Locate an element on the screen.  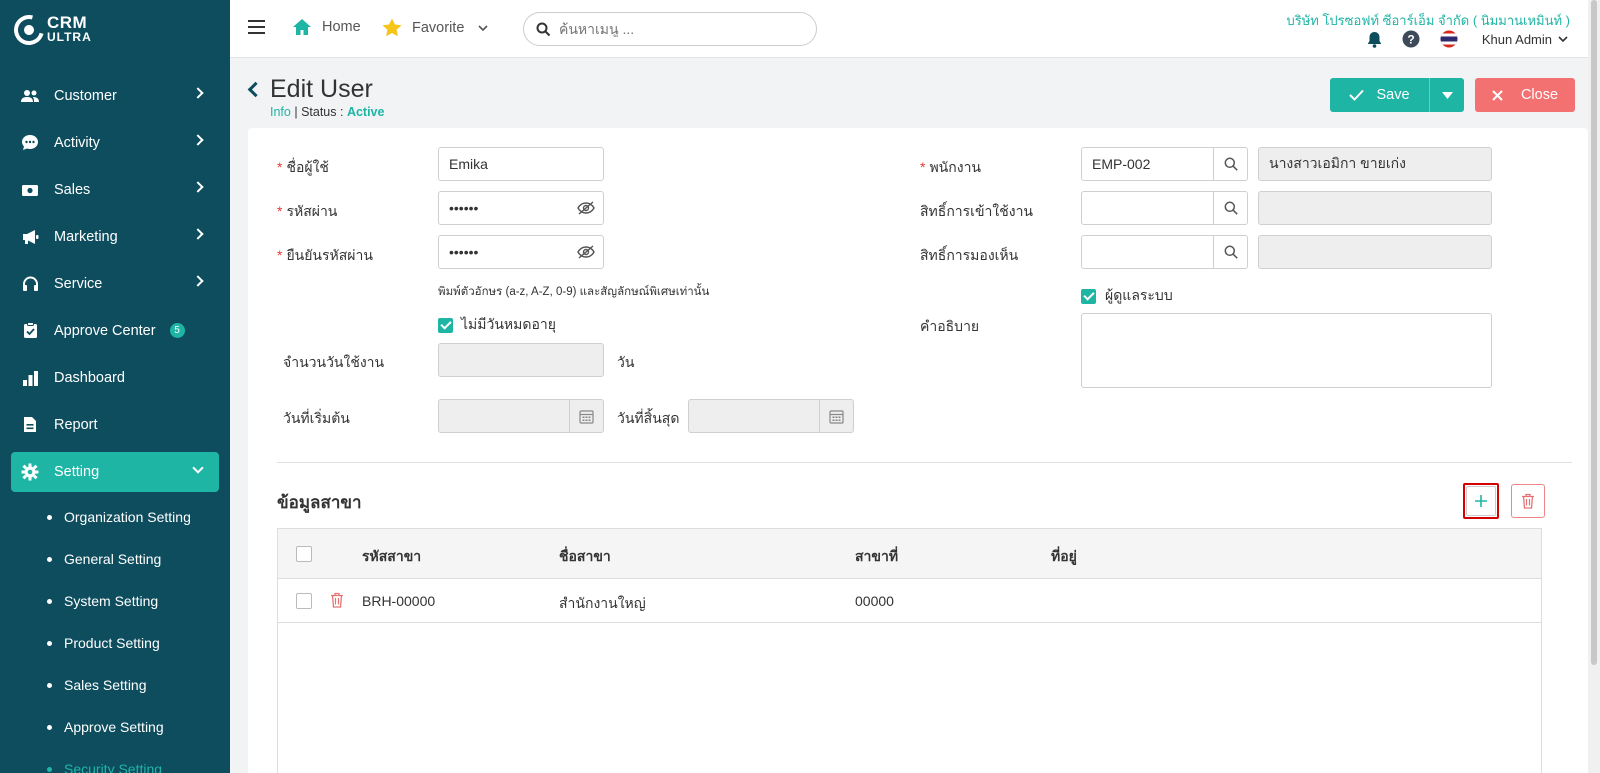
menu-search is located at coordinates (670, 29).